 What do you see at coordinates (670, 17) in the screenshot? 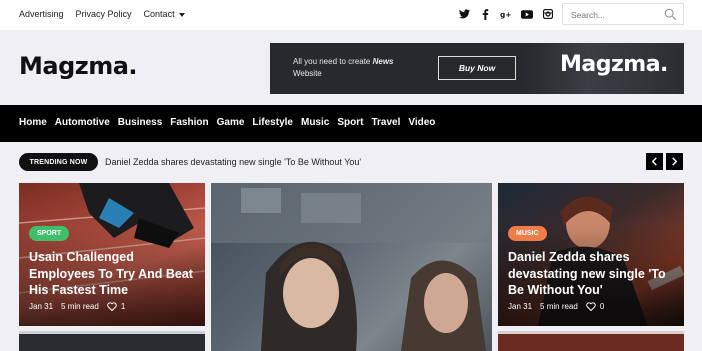
I see `search-icon` at bounding box center [670, 17].